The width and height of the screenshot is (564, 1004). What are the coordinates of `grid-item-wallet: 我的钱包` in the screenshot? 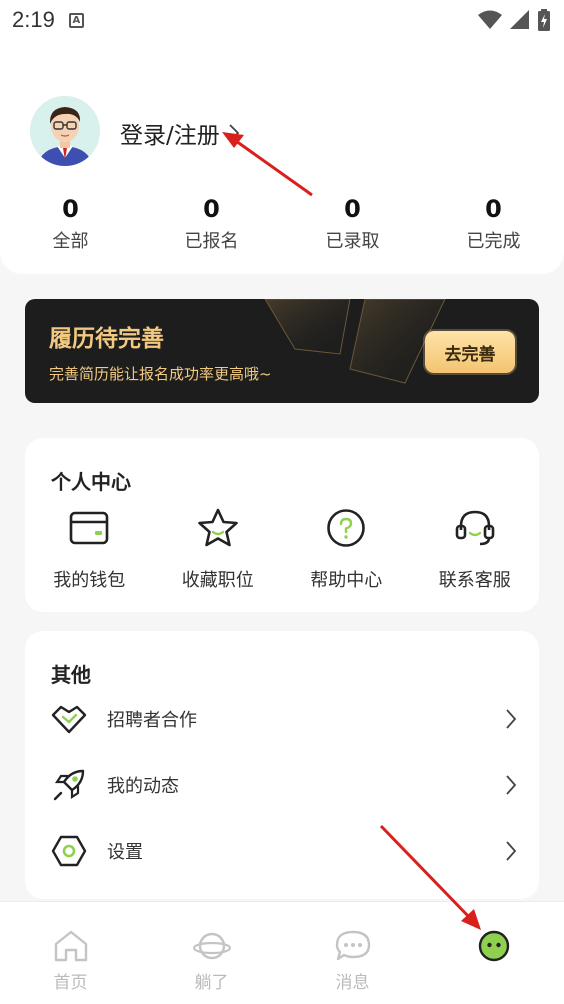 It's located at (89, 549).